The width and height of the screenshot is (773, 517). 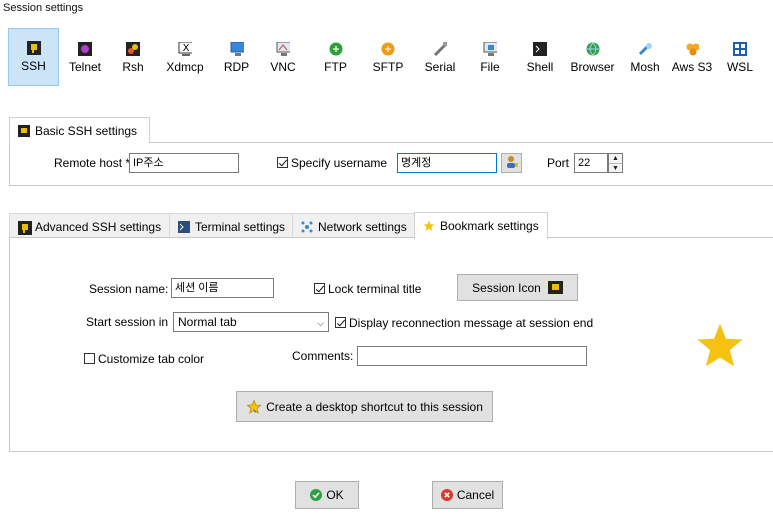 I want to click on session-type-label: Browser, so click(x=592, y=67).